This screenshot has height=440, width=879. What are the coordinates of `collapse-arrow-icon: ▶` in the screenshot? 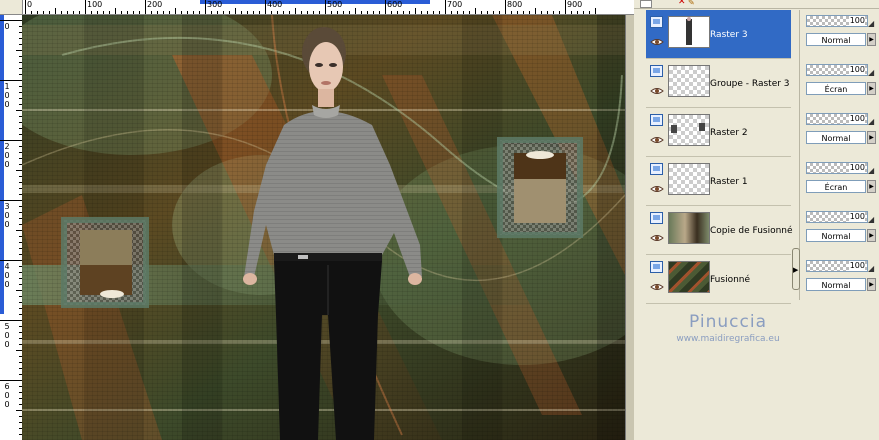 It's located at (795, 270).